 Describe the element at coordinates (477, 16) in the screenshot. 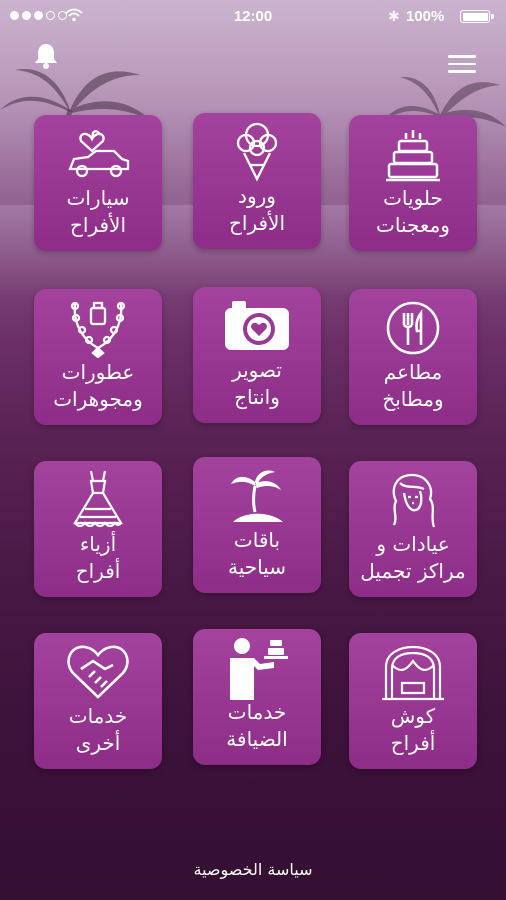

I see `battery-icon` at that location.